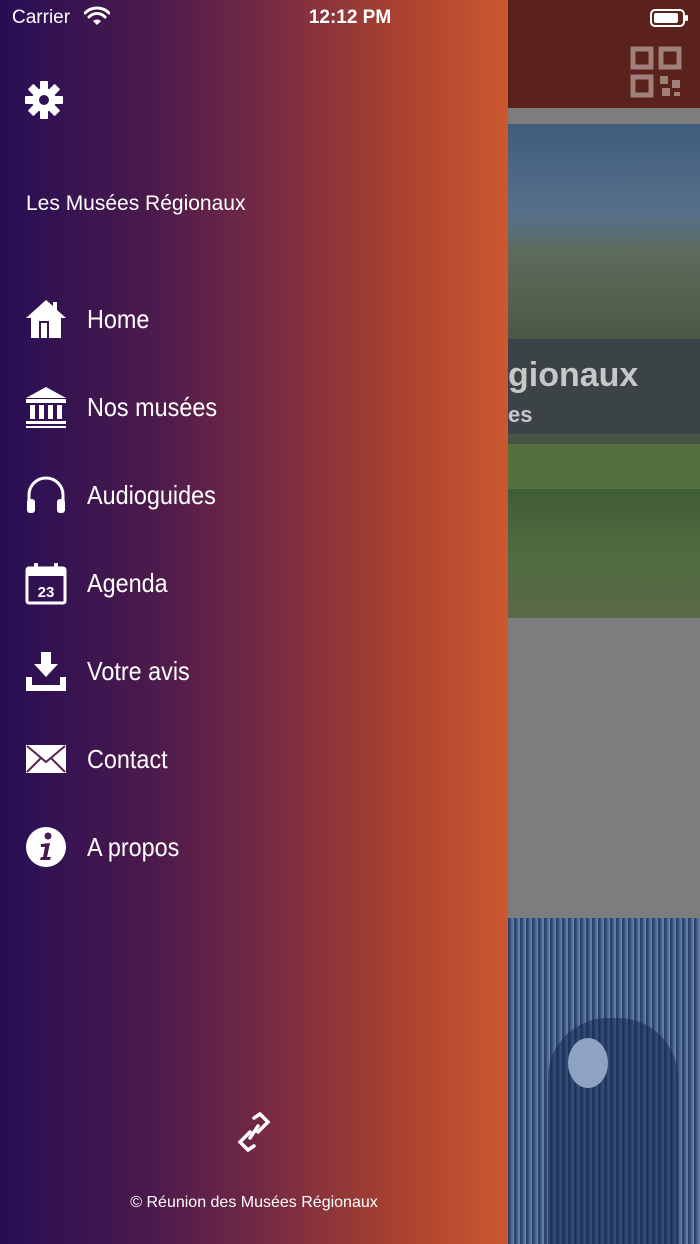  Describe the element at coordinates (573, 375) in the screenshot. I see `hero-sign-text: gionaux` at that location.